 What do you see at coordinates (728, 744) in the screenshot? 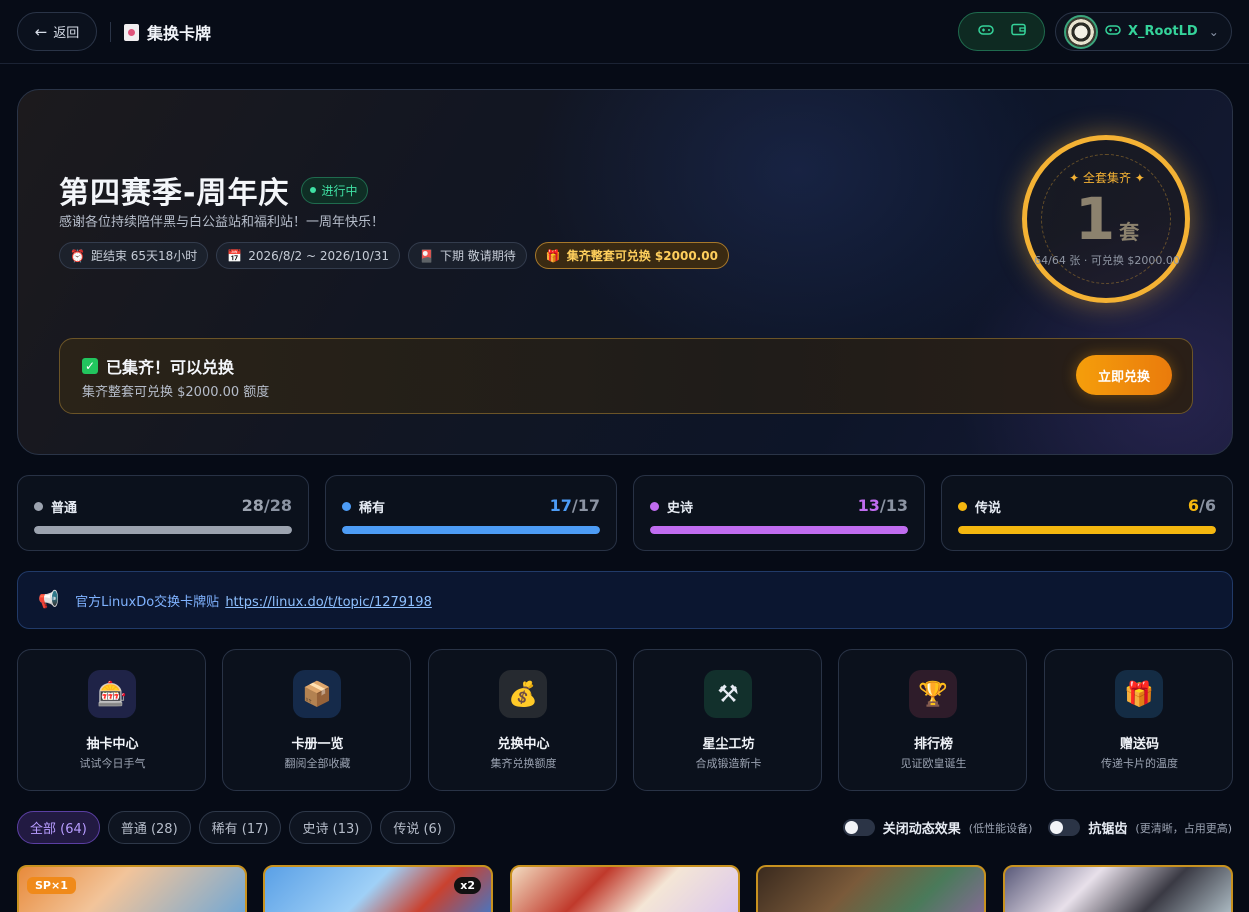
I see `feature-title: 星尘工坊` at bounding box center [728, 744].